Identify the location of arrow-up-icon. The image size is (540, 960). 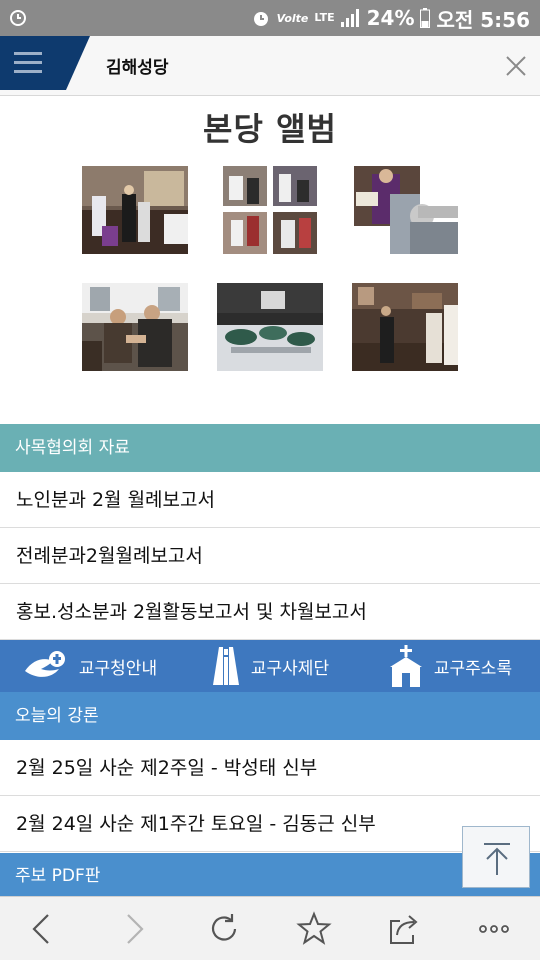
(497, 859).